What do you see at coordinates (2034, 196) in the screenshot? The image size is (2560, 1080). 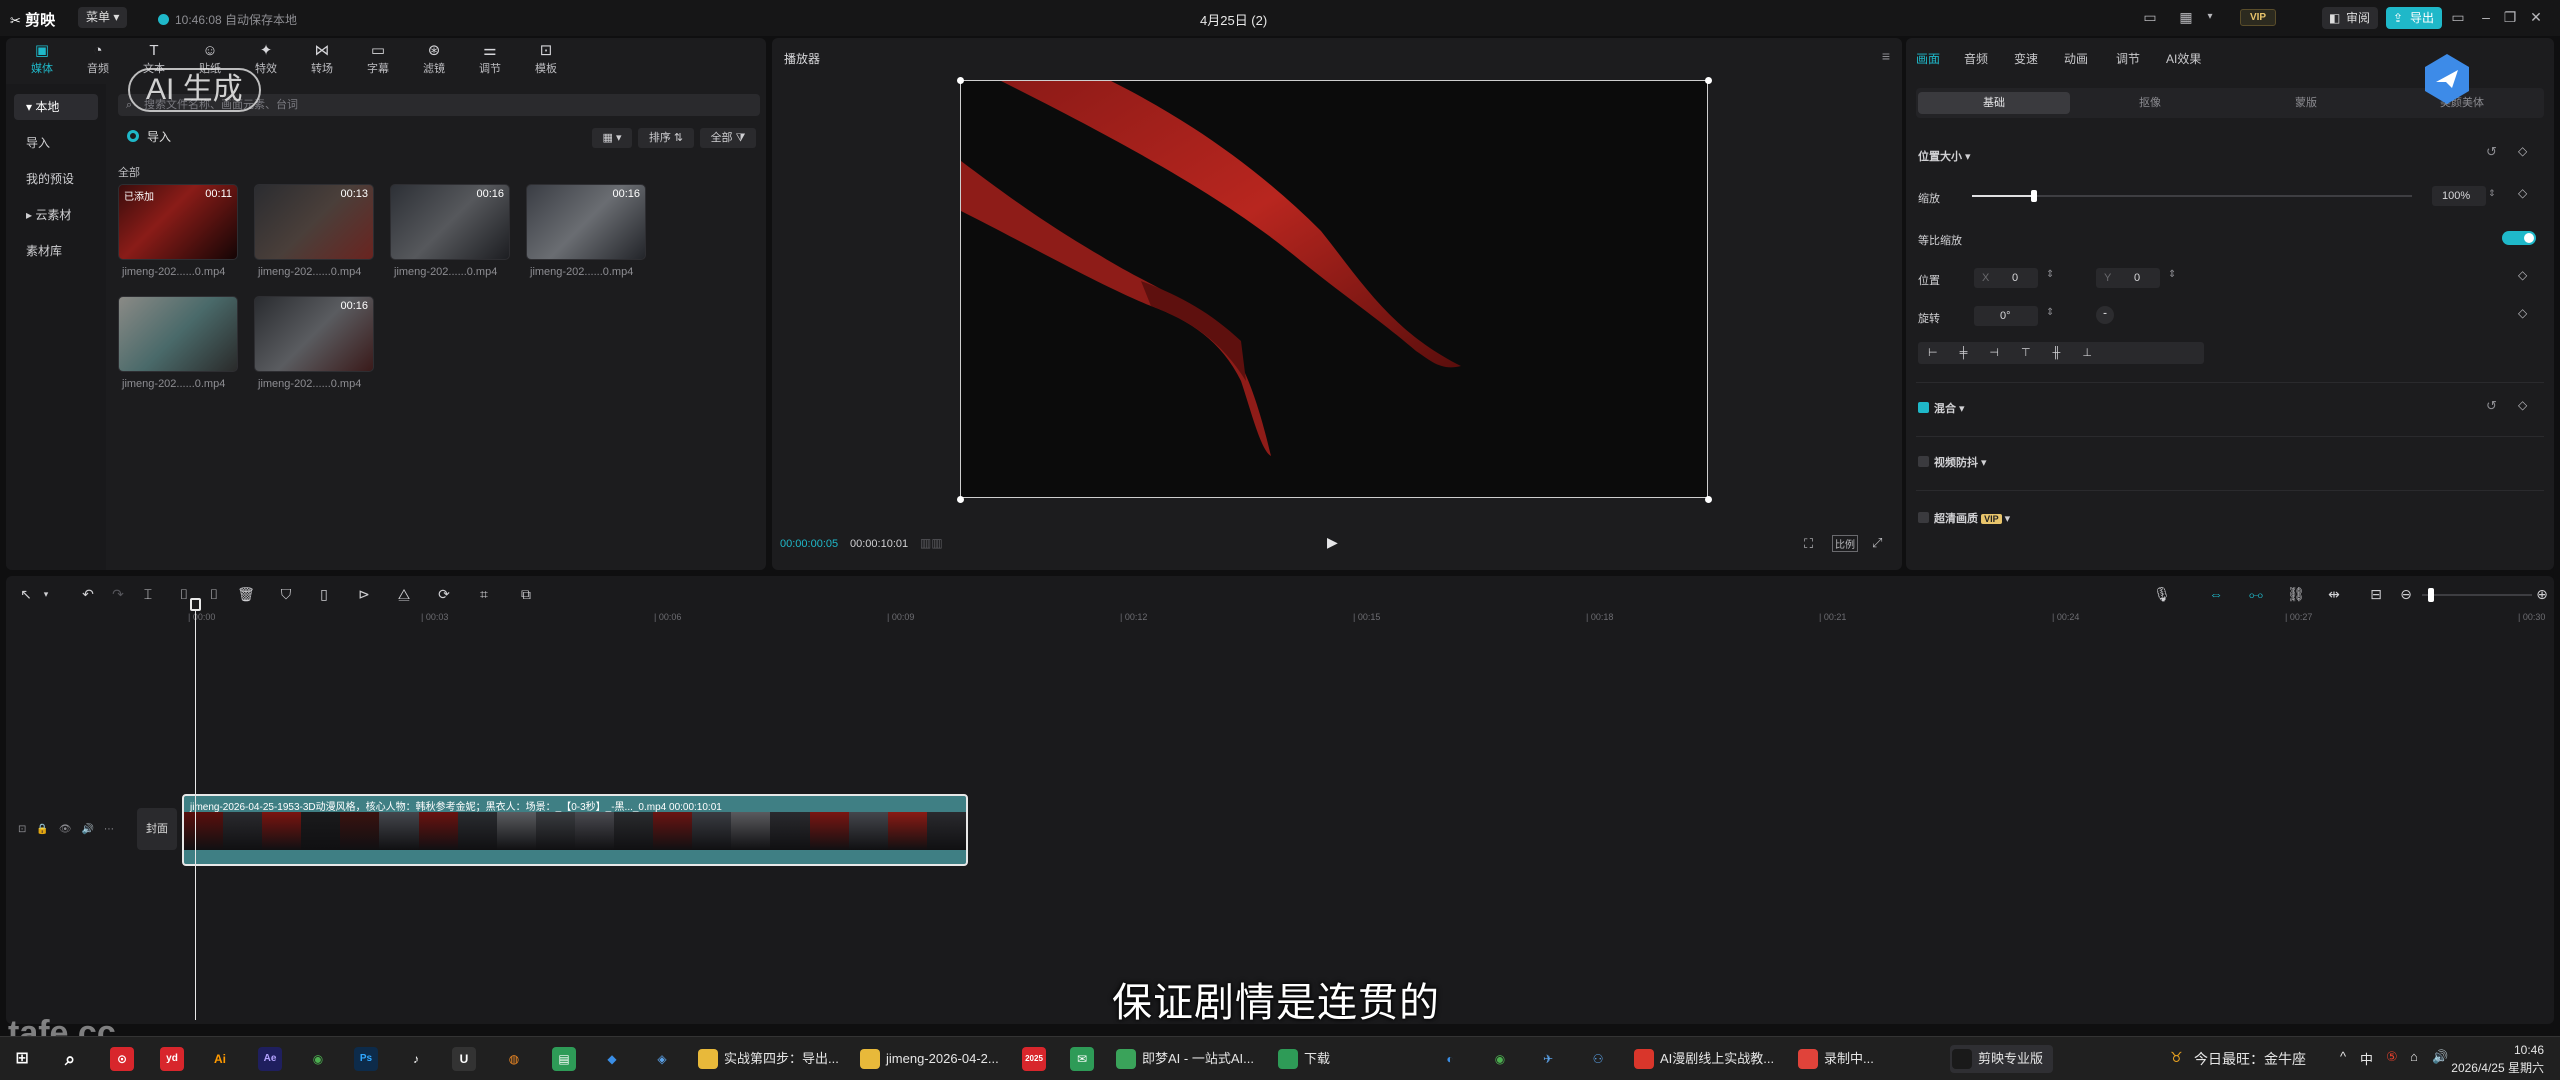 I see `scale-slider-handle` at bounding box center [2034, 196].